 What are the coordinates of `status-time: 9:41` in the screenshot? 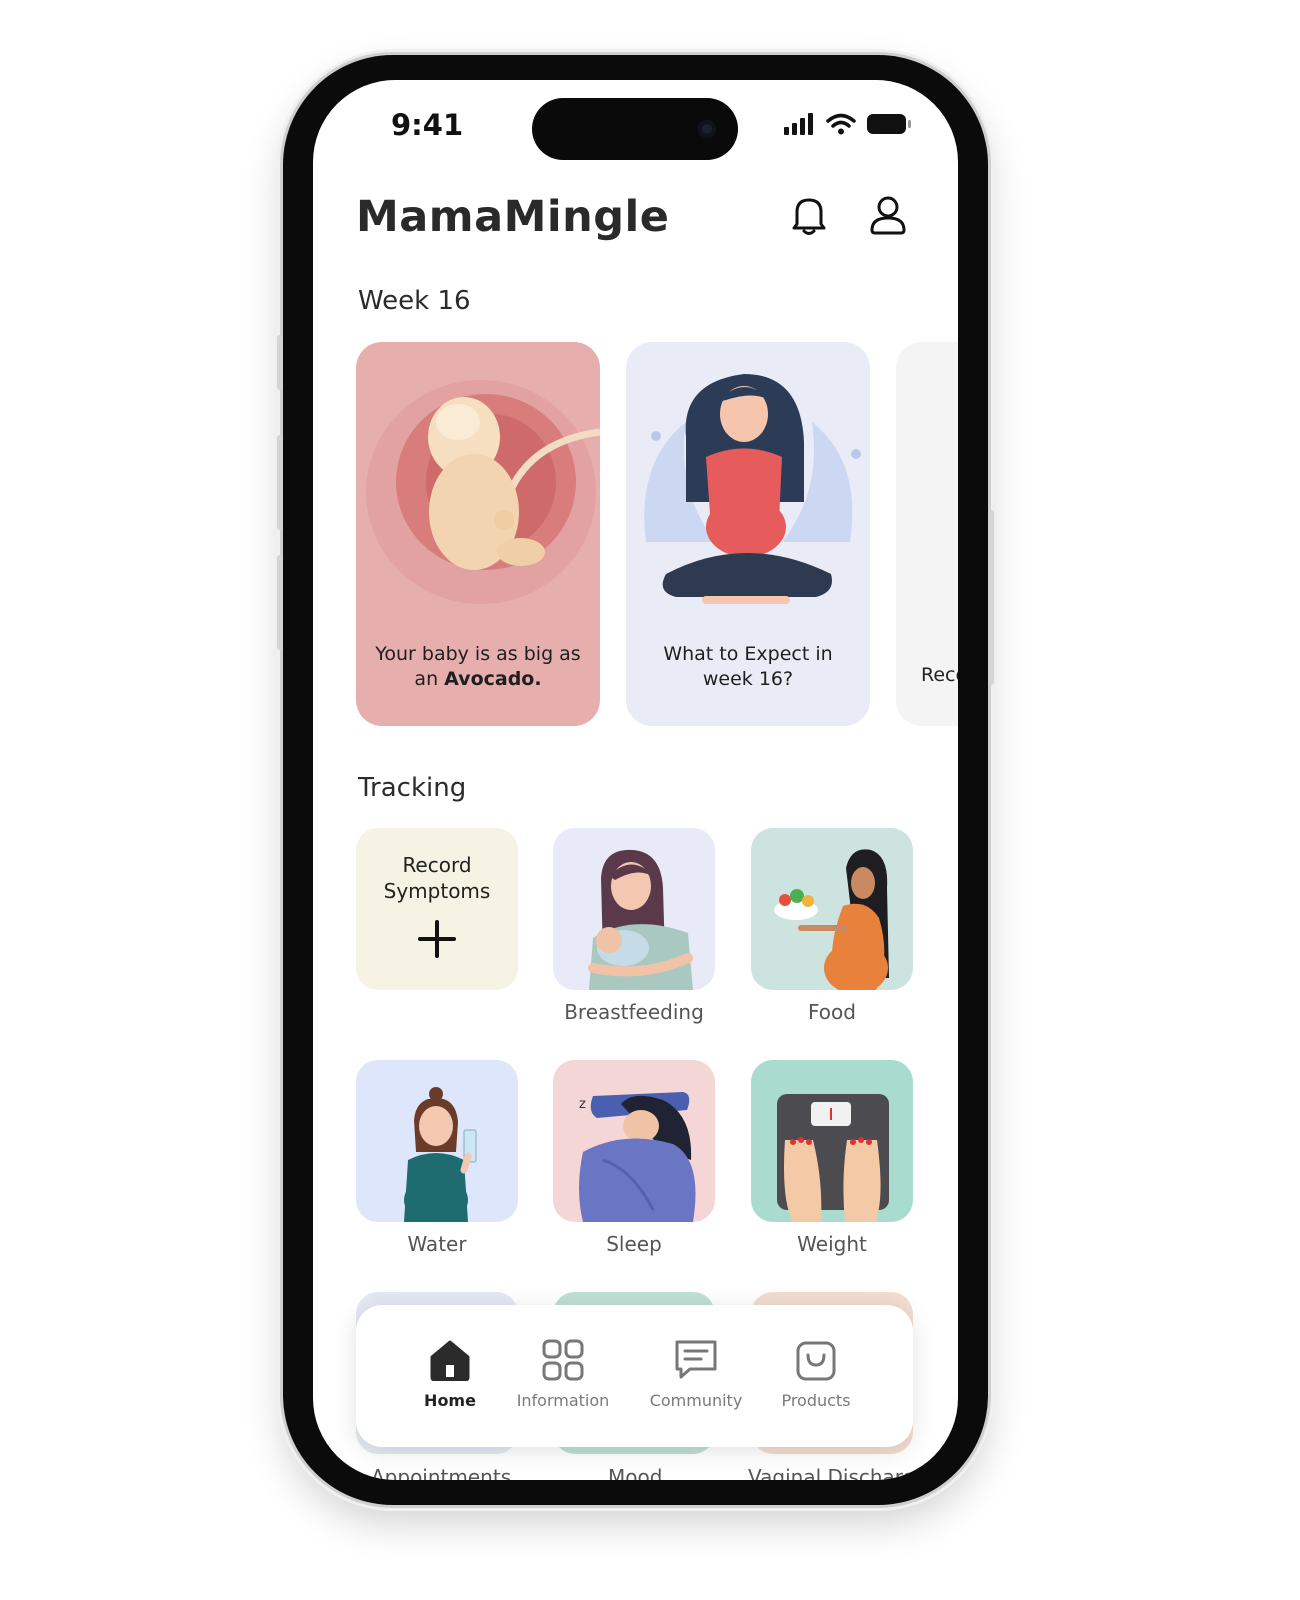 It's located at (427, 125).